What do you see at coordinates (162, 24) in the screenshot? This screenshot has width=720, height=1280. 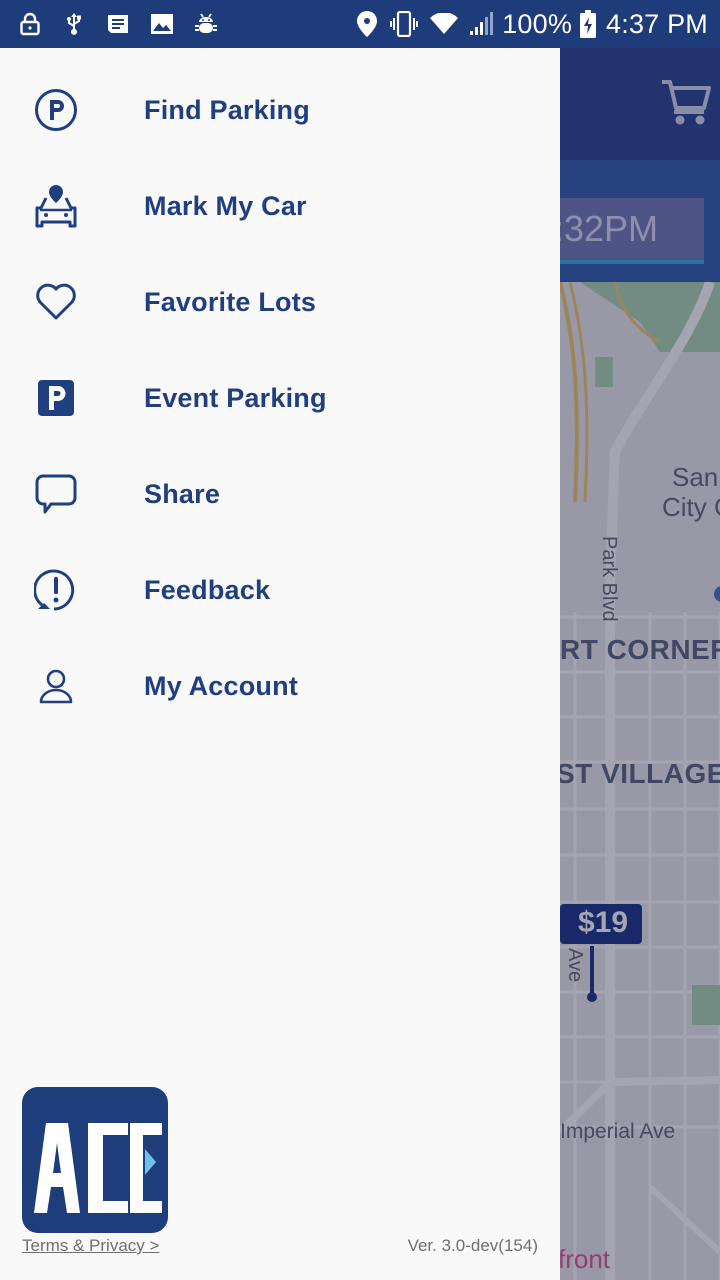 I see `image-icon` at bounding box center [162, 24].